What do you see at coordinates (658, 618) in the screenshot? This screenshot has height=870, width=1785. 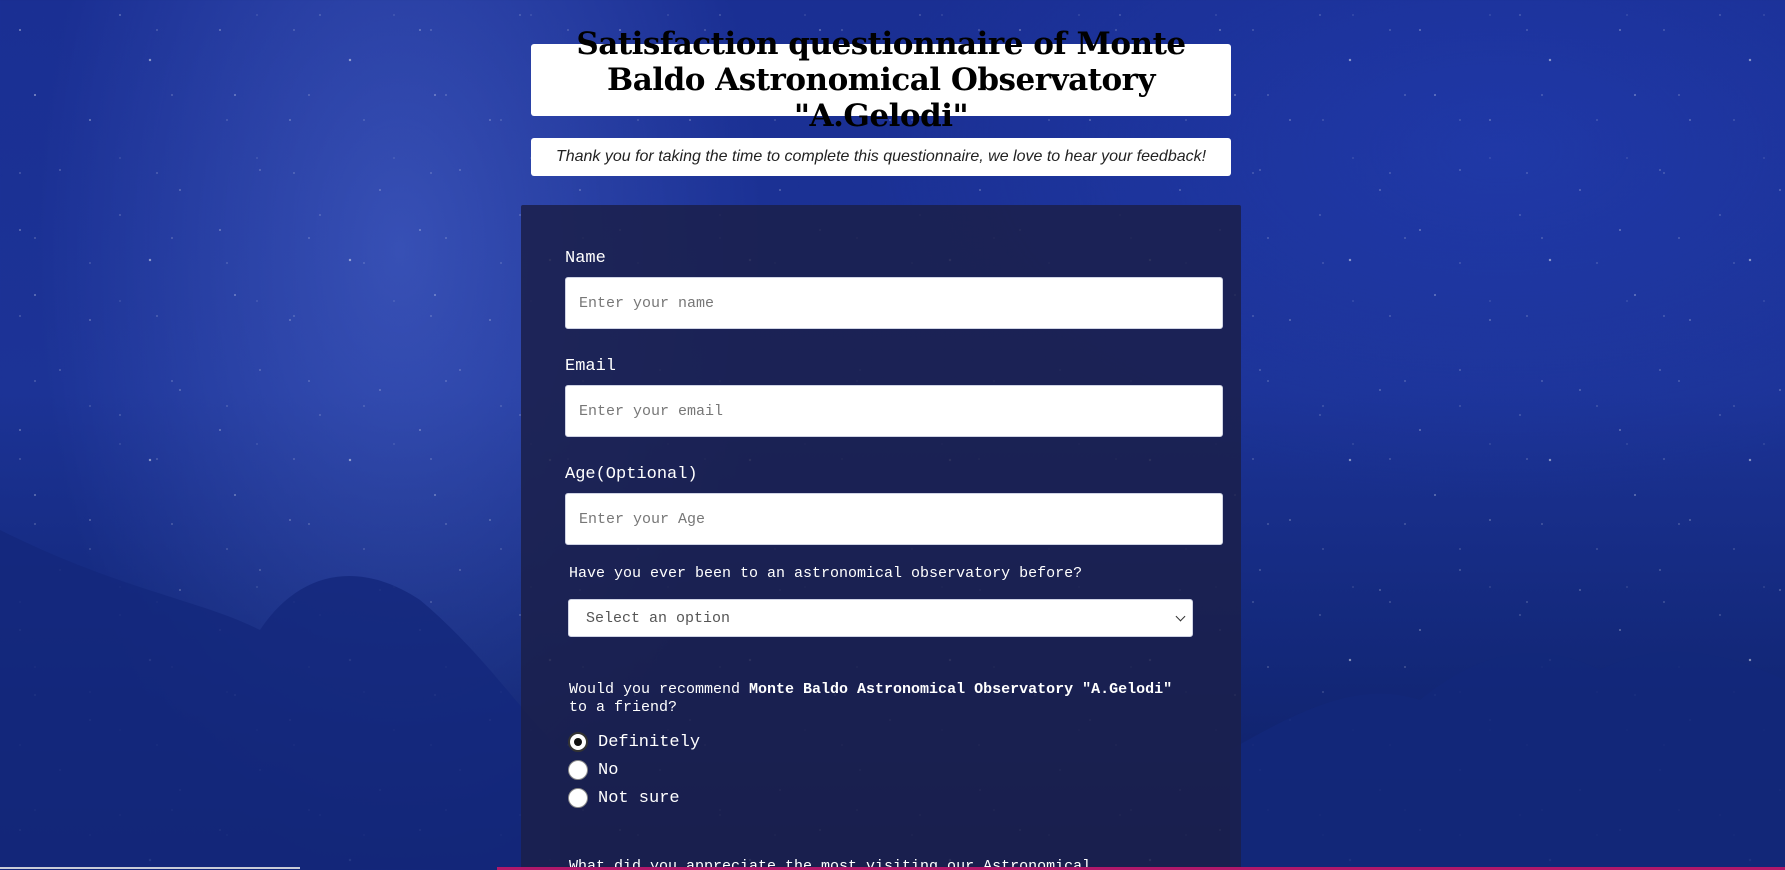 I see `select-value: Select an option` at bounding box center [658, 618].